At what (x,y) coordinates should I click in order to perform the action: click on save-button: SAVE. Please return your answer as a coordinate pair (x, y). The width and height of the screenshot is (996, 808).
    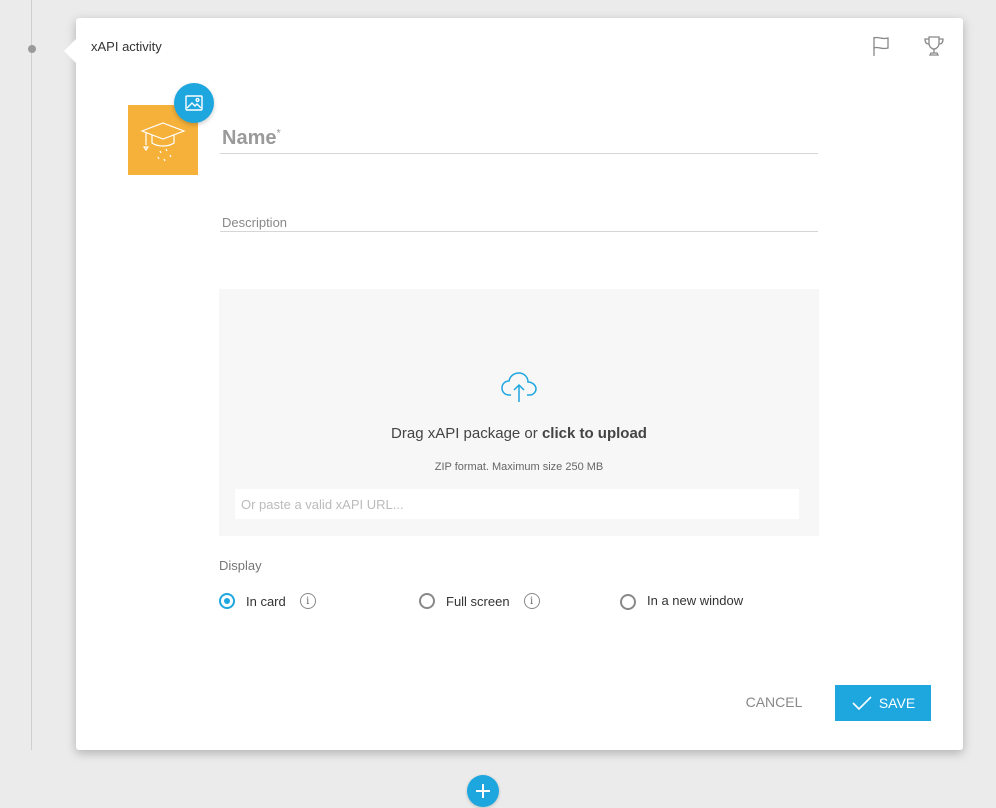
    Looking at the image, I should click on (883, 703).